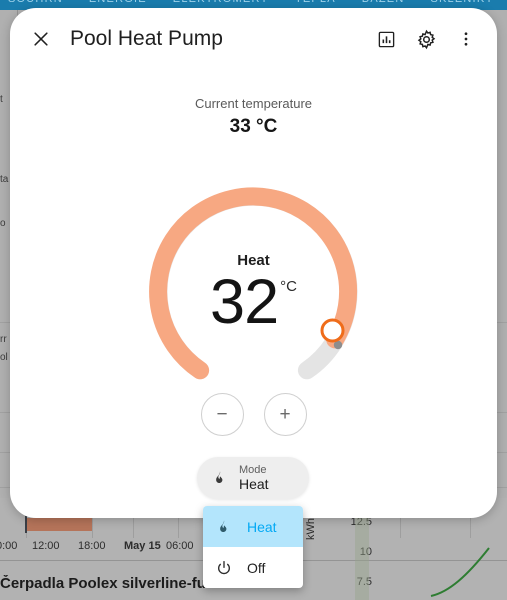  What do you see at coordinates (466, 39) in the screenshot?
I see `more-vertical-icon` at bounding box center [466, 39].